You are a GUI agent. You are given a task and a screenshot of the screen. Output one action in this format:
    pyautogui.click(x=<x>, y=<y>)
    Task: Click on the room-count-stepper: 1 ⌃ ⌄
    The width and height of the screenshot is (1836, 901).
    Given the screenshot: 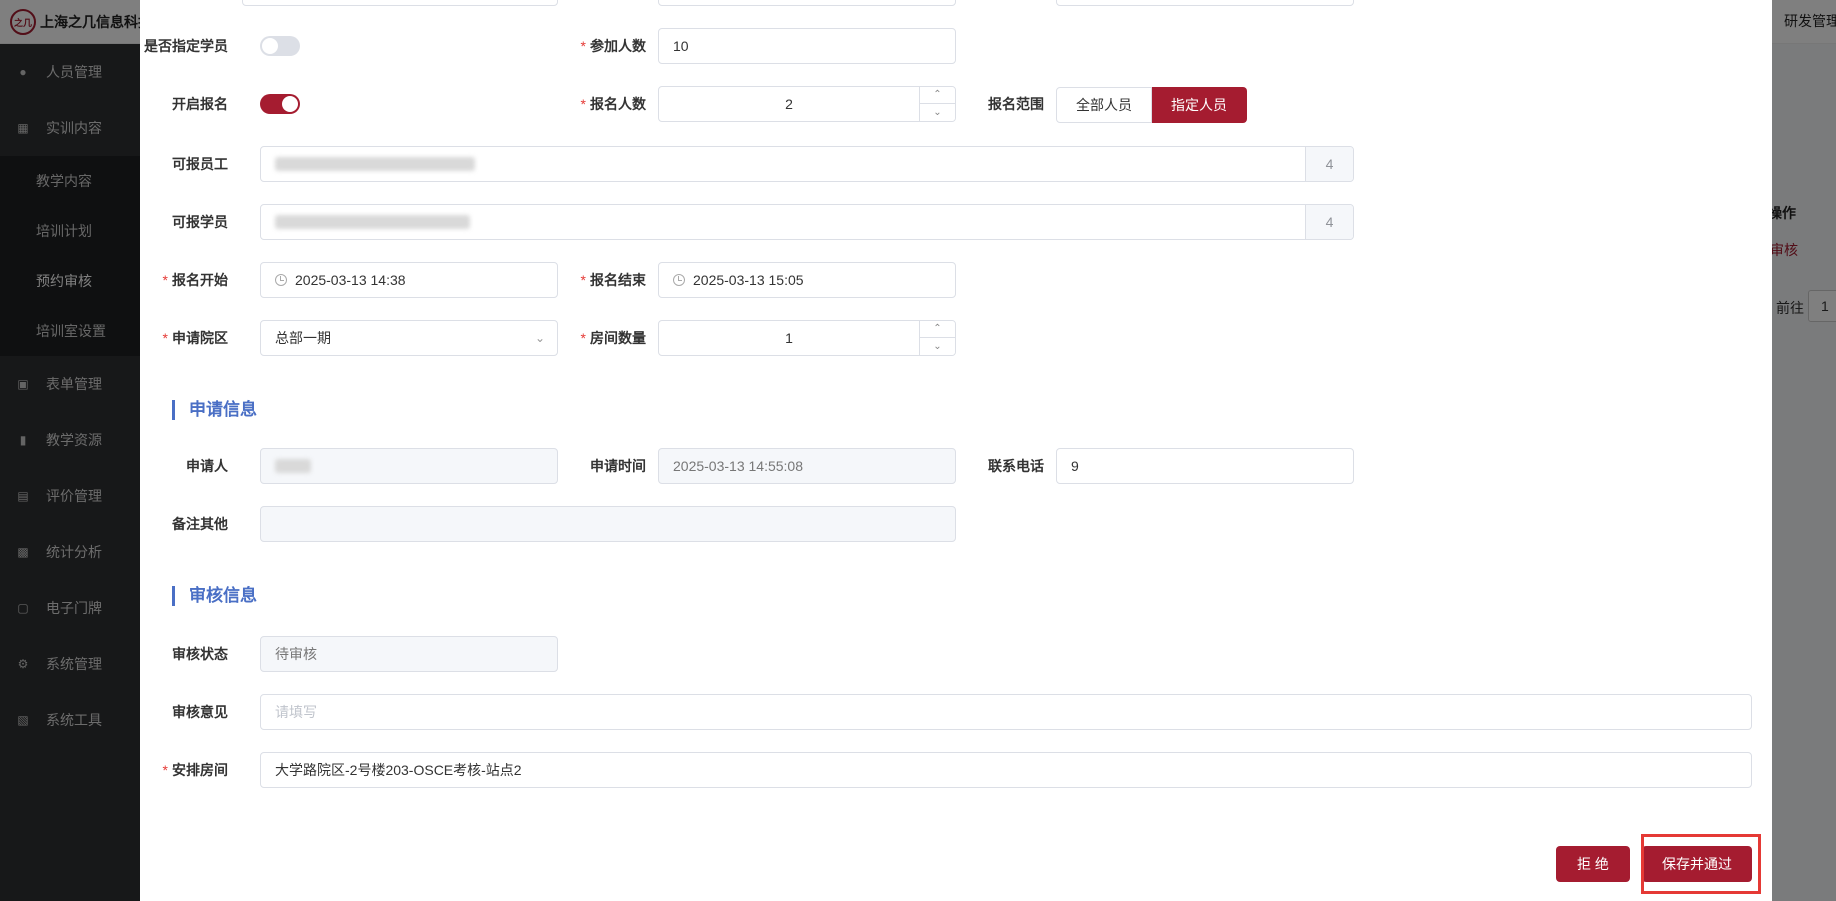 What is the action you would take?
    pyautogui.click(x=807, y=338)
    